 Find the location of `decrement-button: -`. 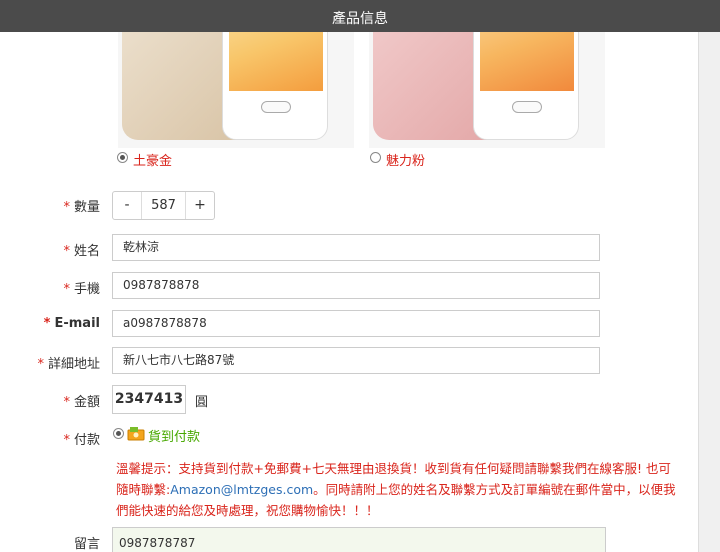

decrement-button: - is located at coordinates (127, 205).